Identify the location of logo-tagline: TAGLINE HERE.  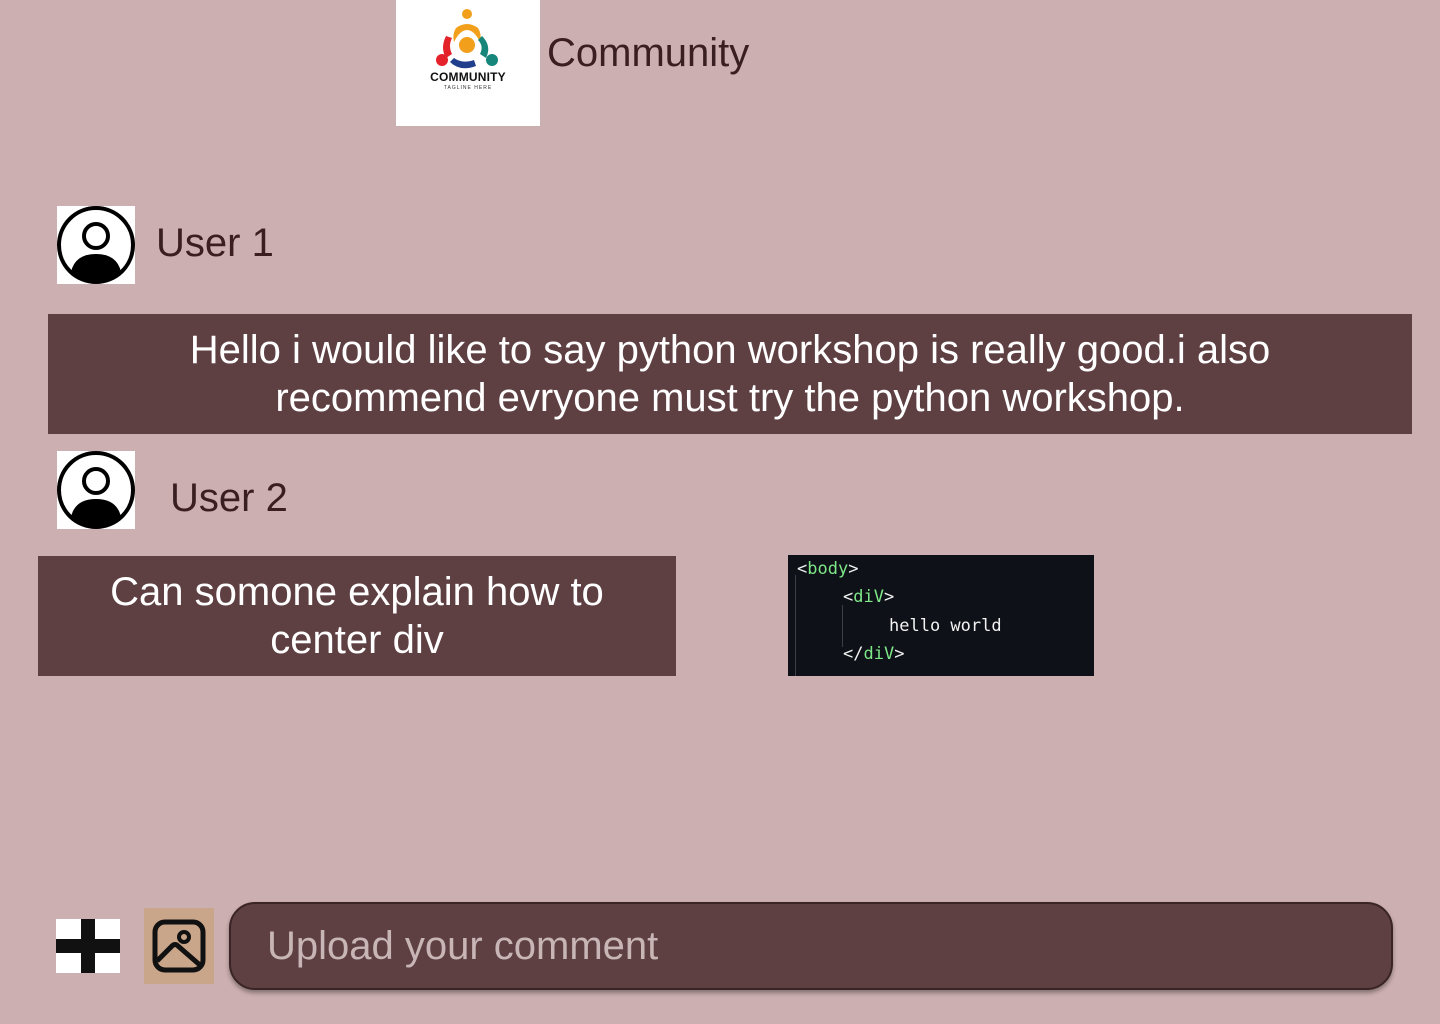
(468, 88).